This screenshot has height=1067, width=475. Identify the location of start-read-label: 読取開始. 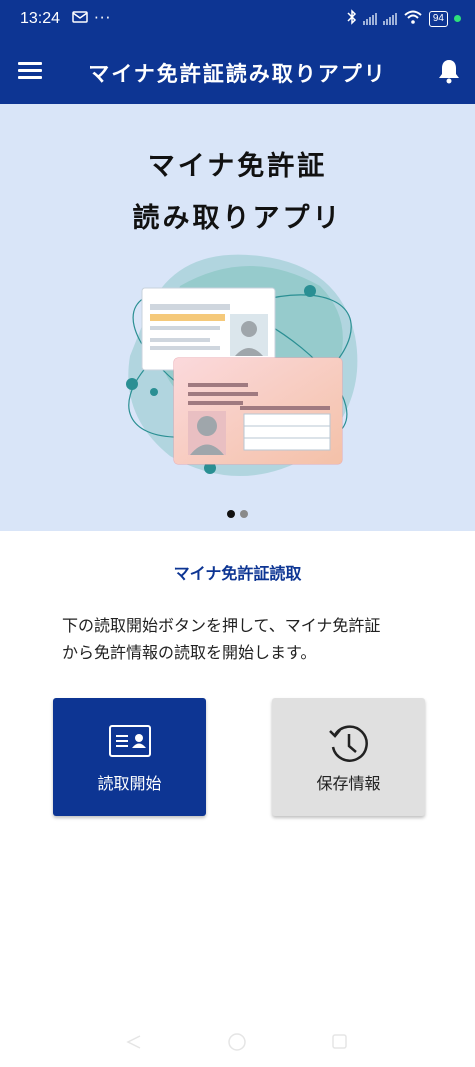
(129, 783).